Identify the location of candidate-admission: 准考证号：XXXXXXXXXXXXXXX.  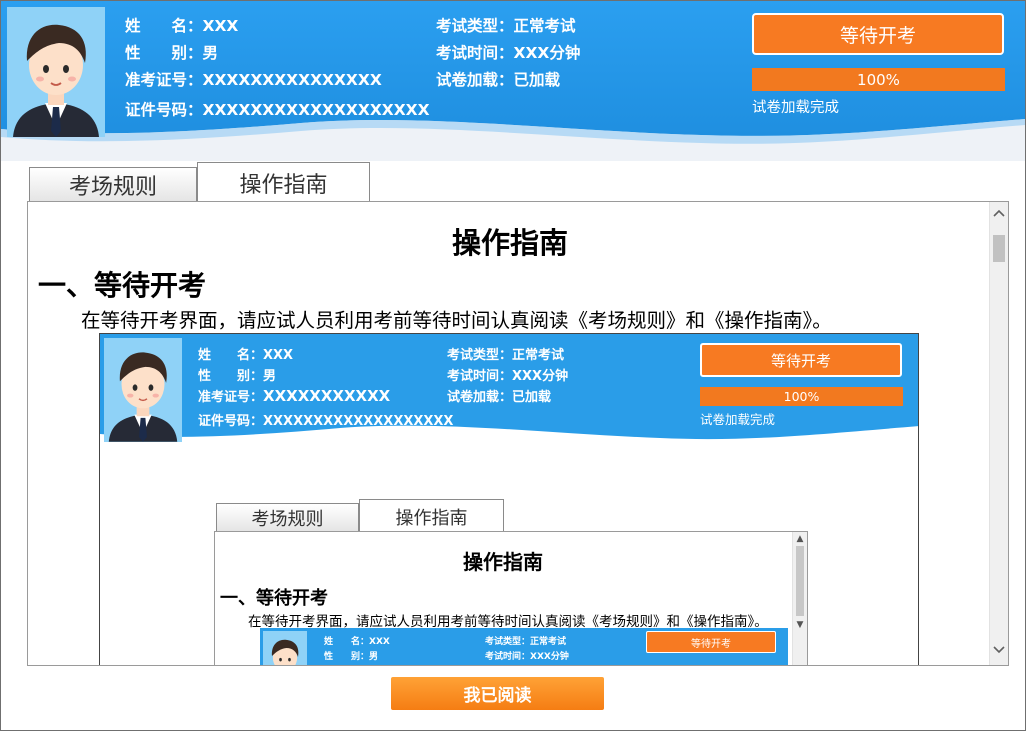
(253, 79).